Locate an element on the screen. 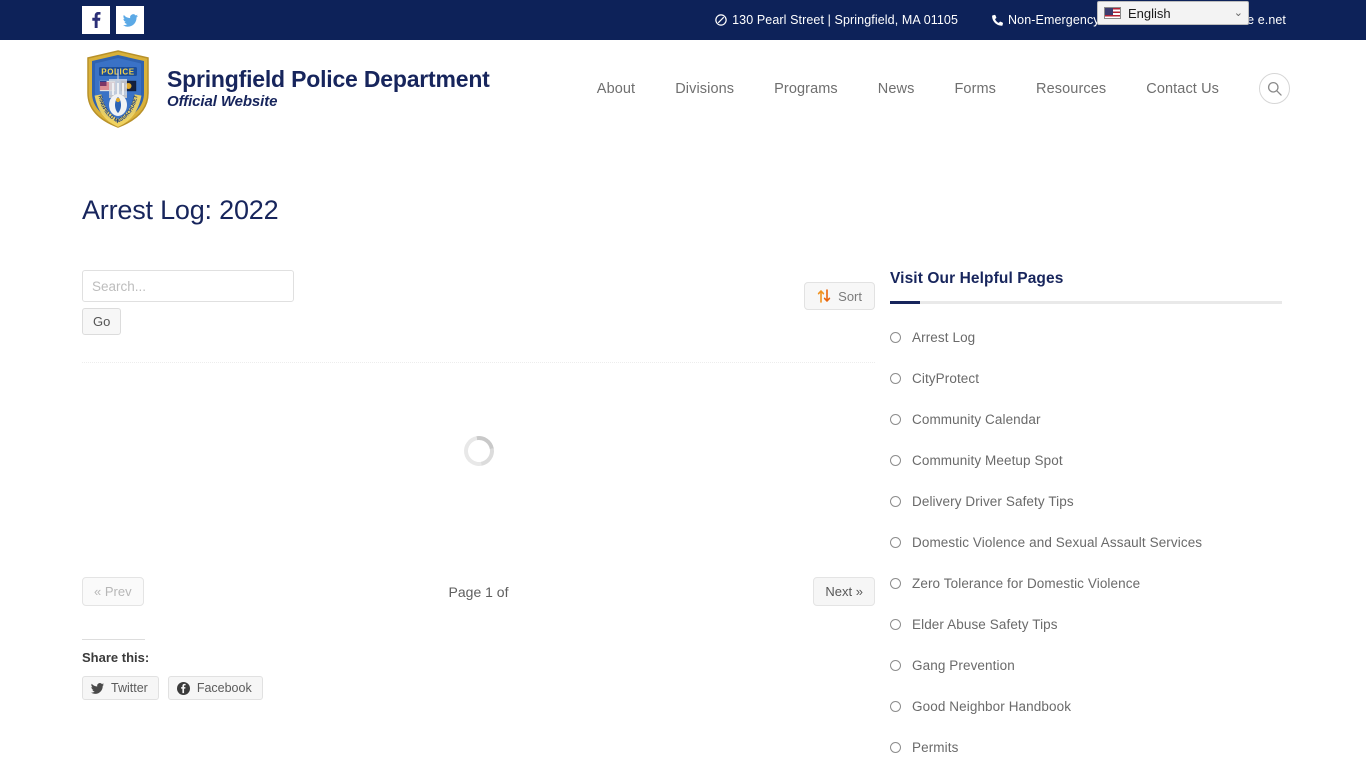  sidebar-item-gang-prevention: Gang Prevention is located at coordinates (1086, 665).